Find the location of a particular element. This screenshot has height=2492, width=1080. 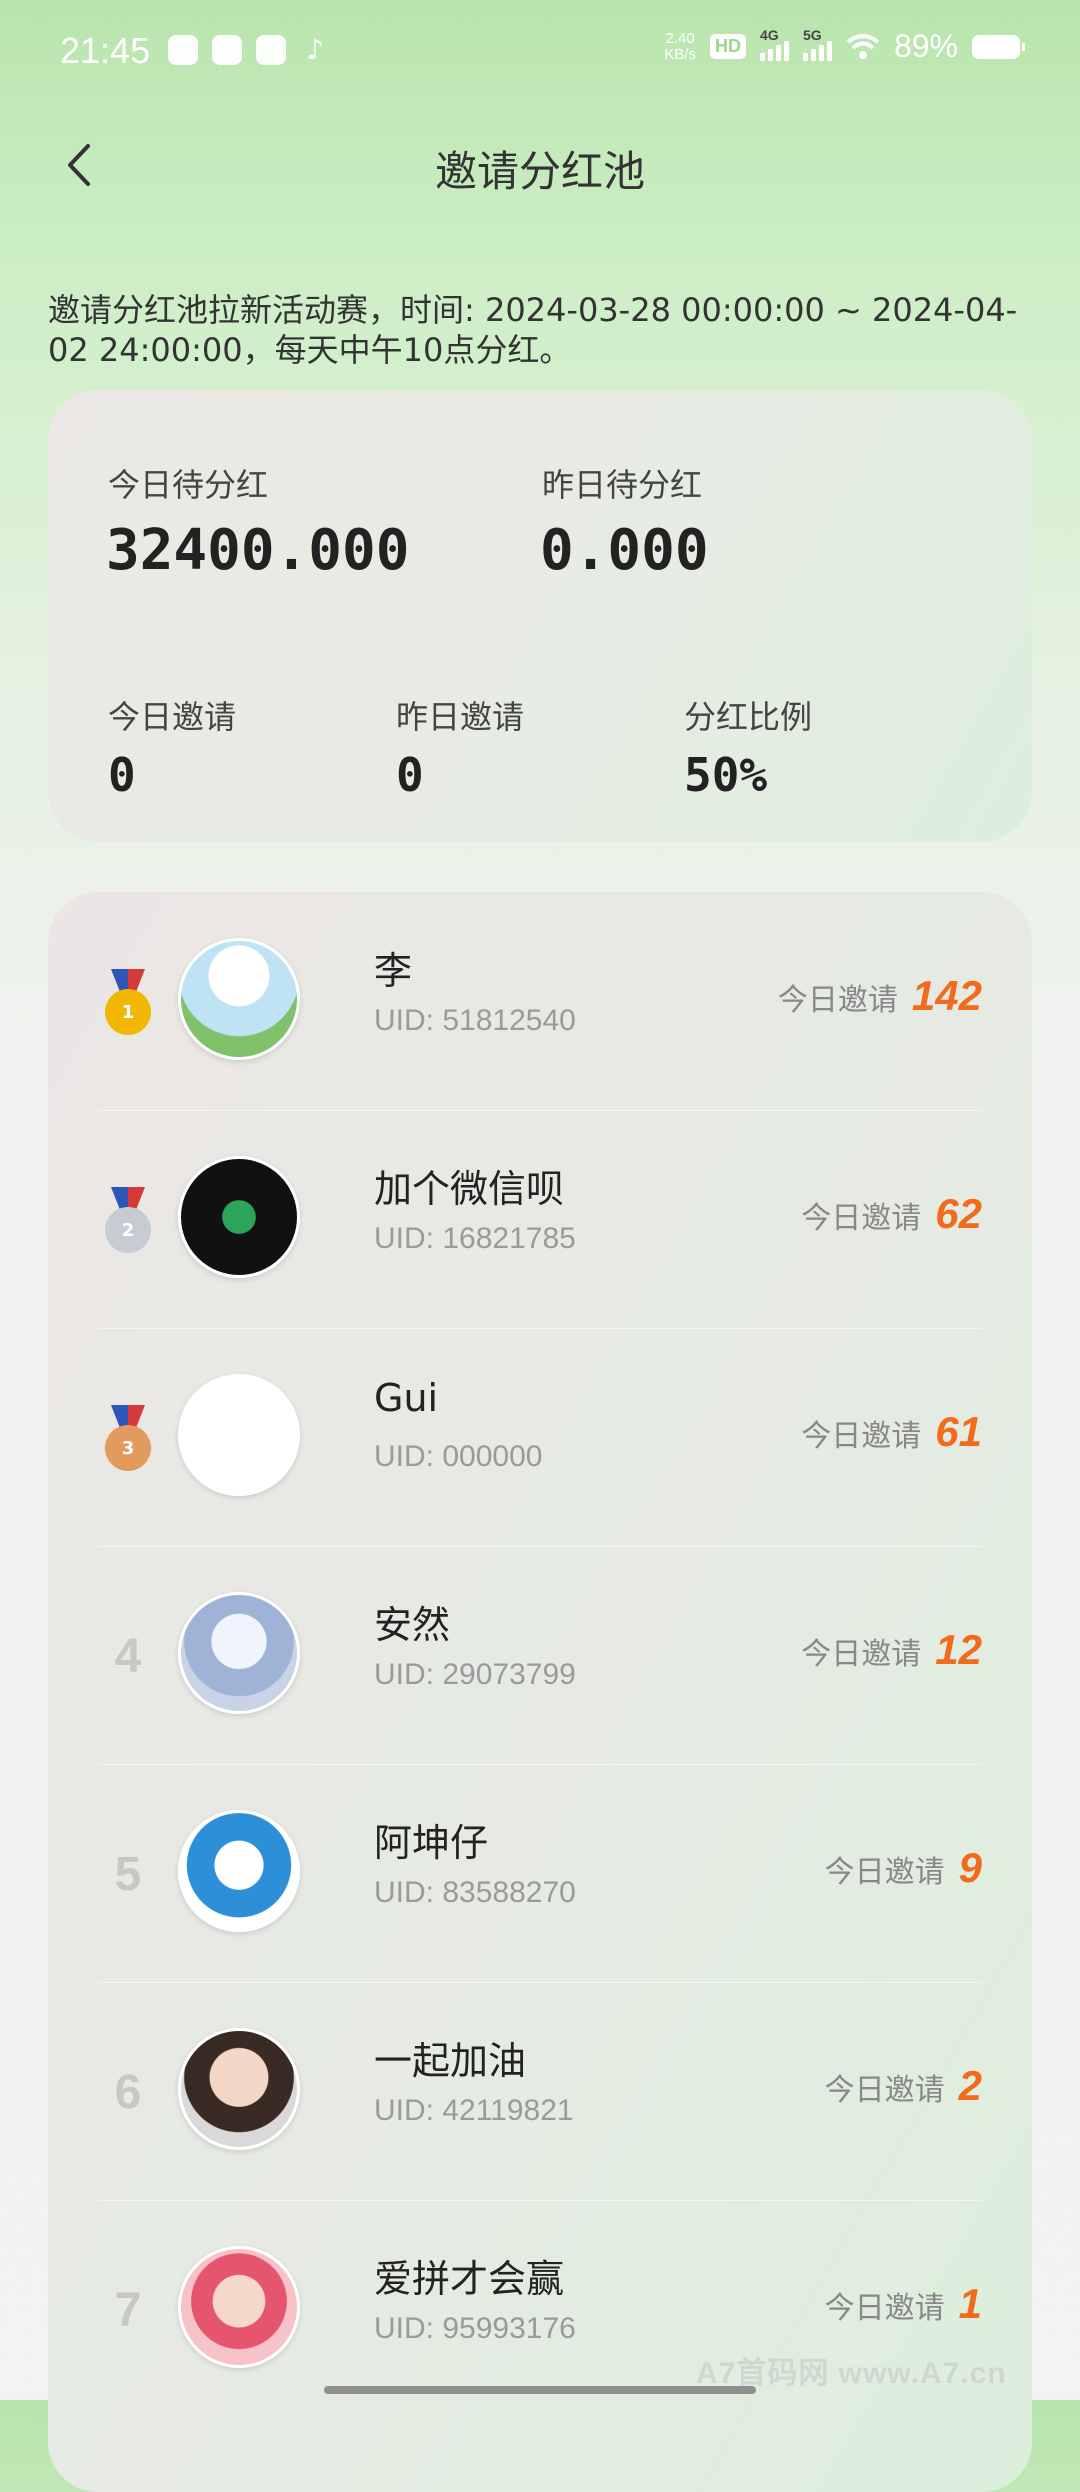

status-bar: 21:45 ♪ 2.40 KB/s HD 4G 5G 89% is located at coordinates (540, 55).